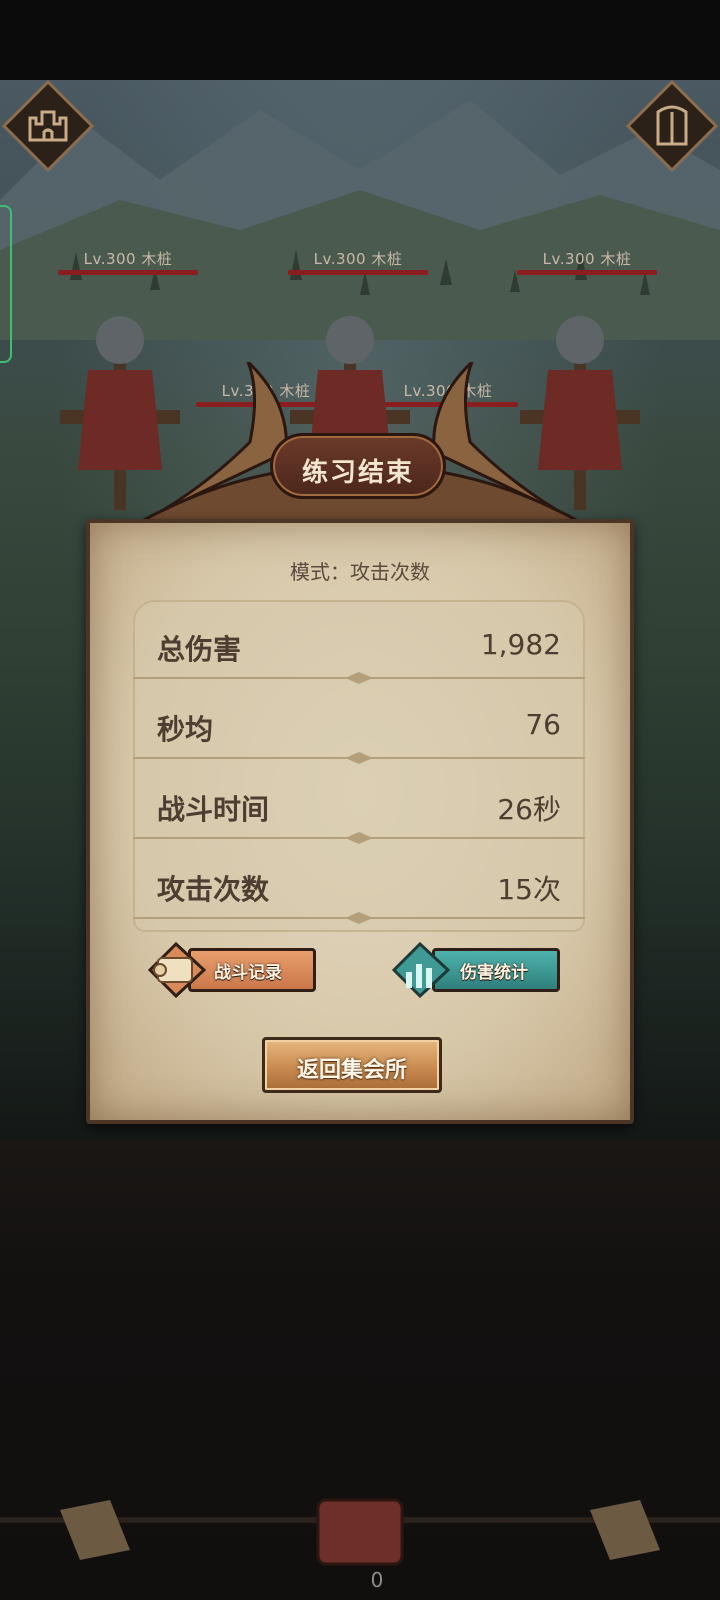 The image size is (720, 1600). Describe the element at coordinates (587, 272) in the screenshot. I see `enemy-3-hp-bar` at that location.